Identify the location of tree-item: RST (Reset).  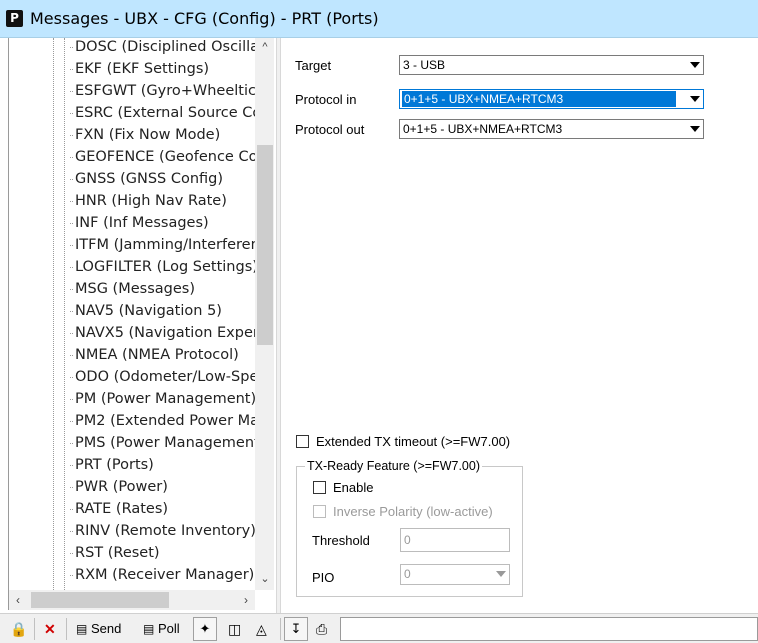
(162, 553).